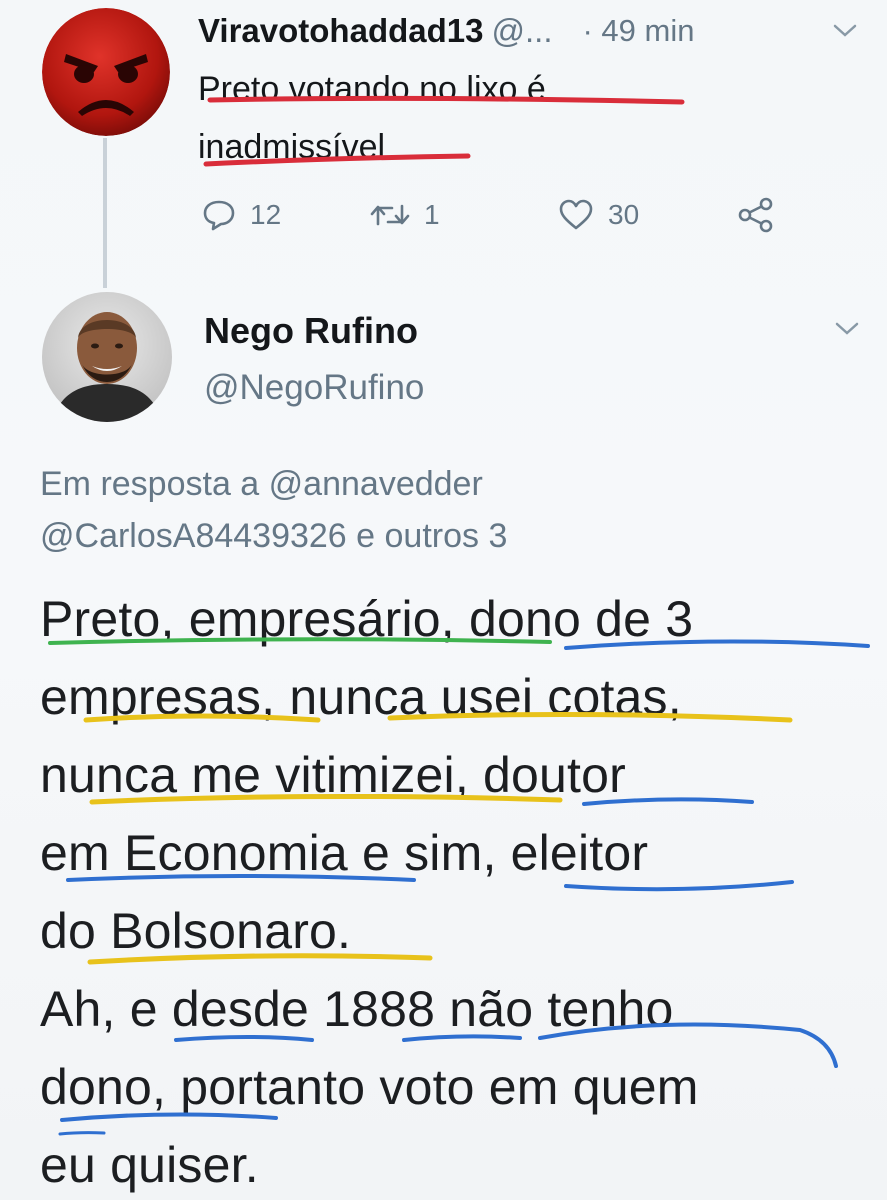 The image size is (887, 1200). What do you see at coordinates (431, 536) in the screenshot?
I see `reply-others-link: e outros 3` at bounding box center [431, 536].